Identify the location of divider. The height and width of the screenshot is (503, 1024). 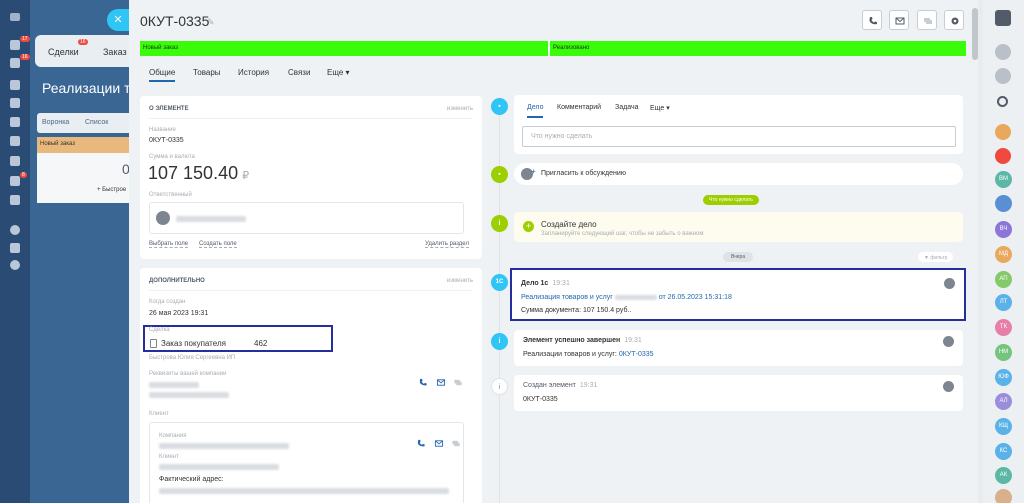
(311, 290).